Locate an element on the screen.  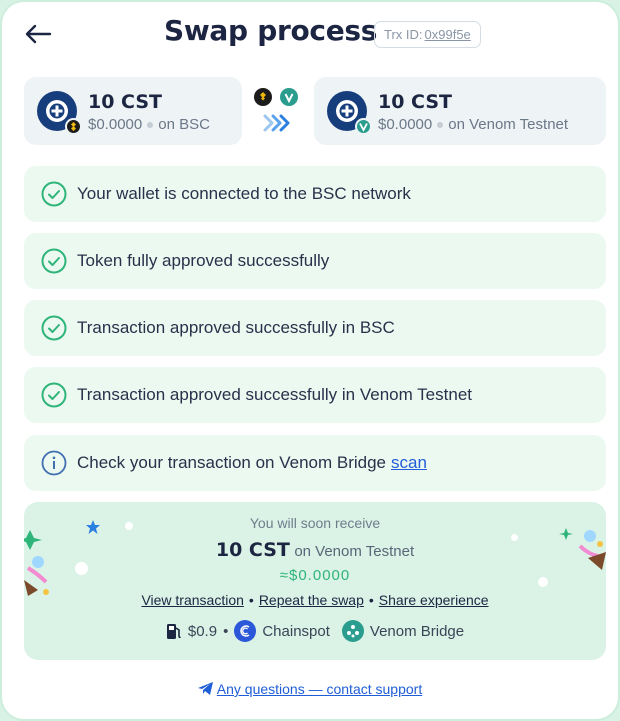
venom-bridge-icon is located at coordinates (352, 631).